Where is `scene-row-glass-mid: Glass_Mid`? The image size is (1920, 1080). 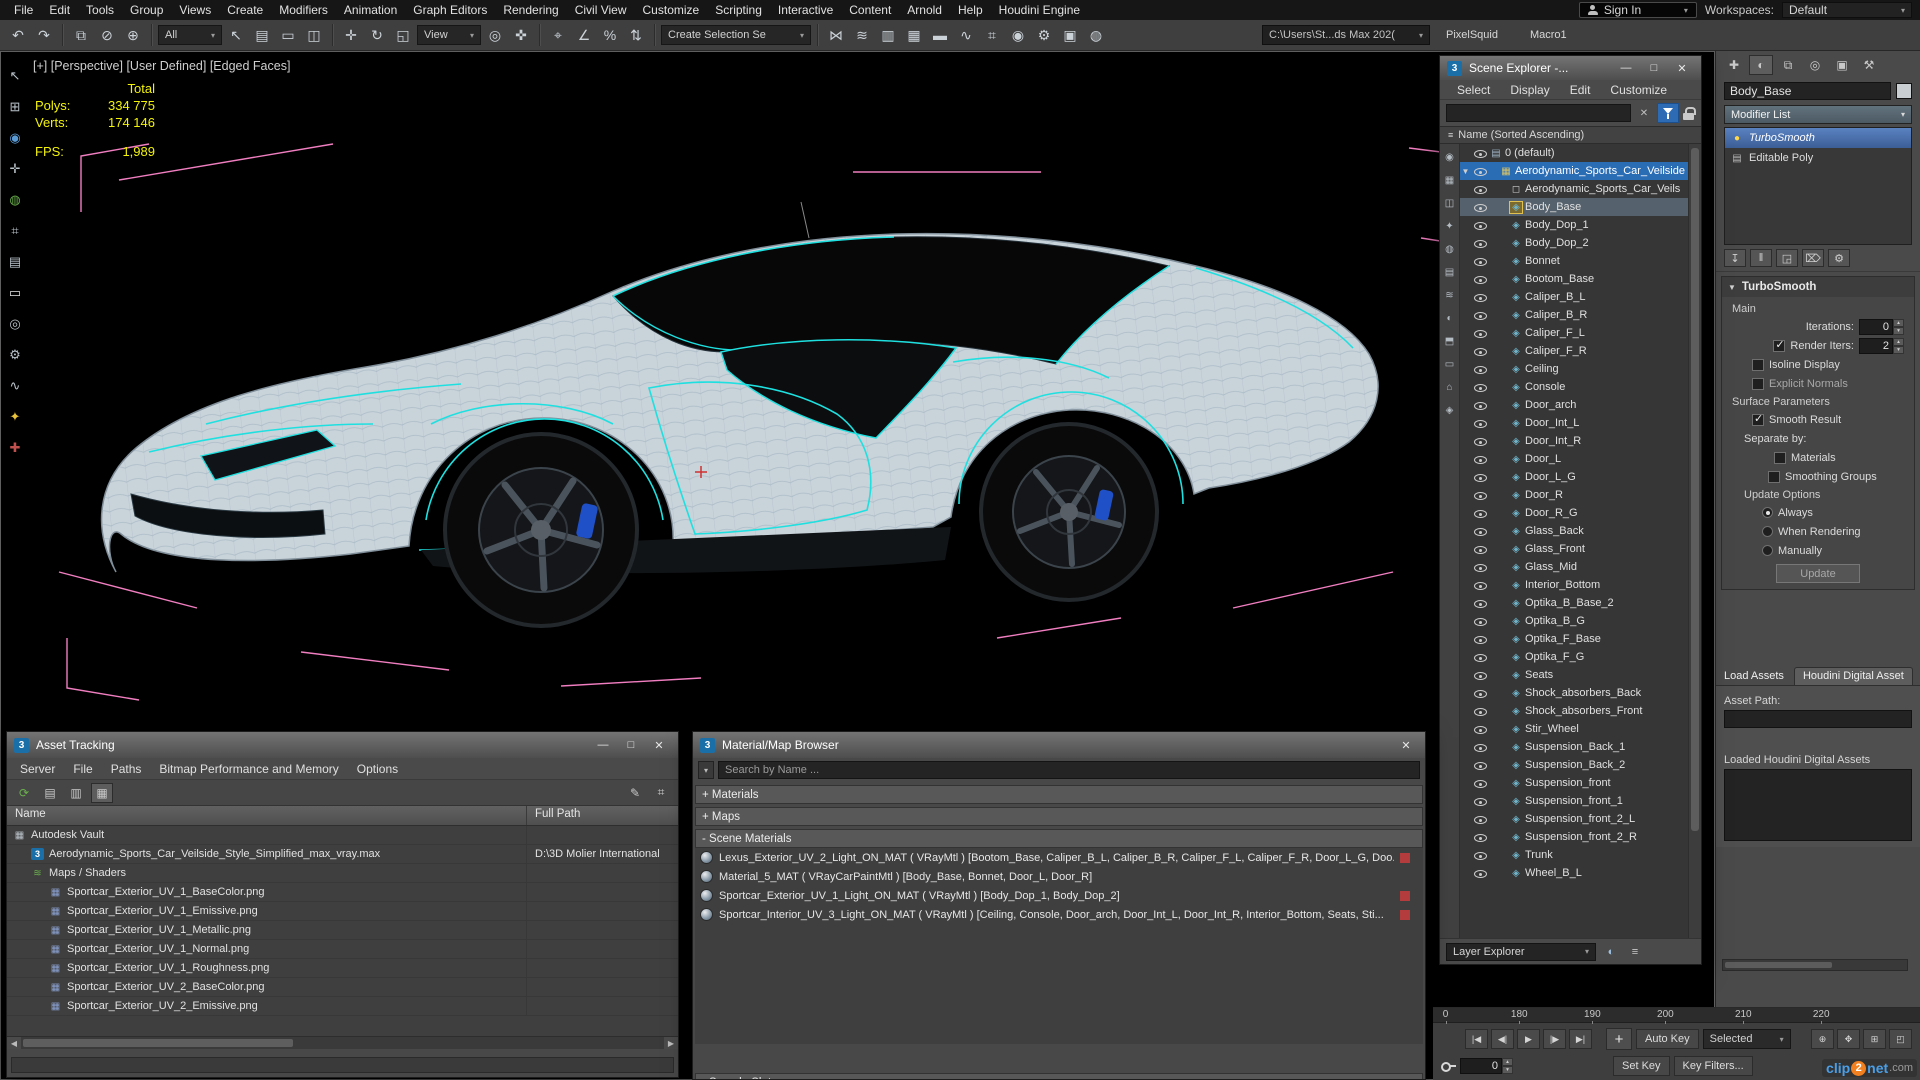
scene-row-glass-mid: Glass_Mid is located at coordinates (1574, 567).